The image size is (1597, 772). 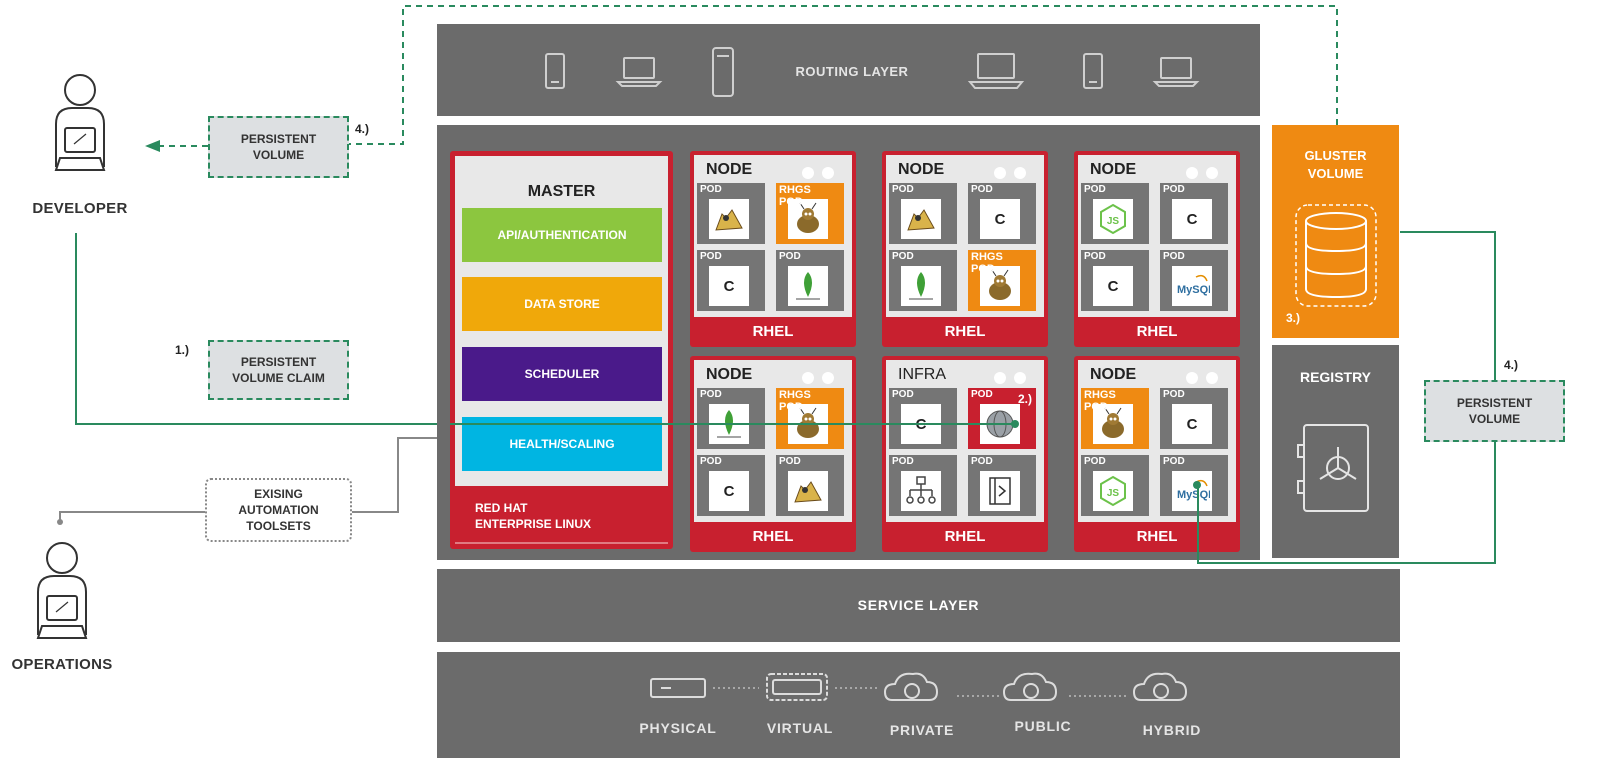 What do you see at coordinates (1494, 411) in the screenshot?
I see `persistent-volume-callout-right: PERSISTENT VOLUME` at bounding box center [1494, 411].